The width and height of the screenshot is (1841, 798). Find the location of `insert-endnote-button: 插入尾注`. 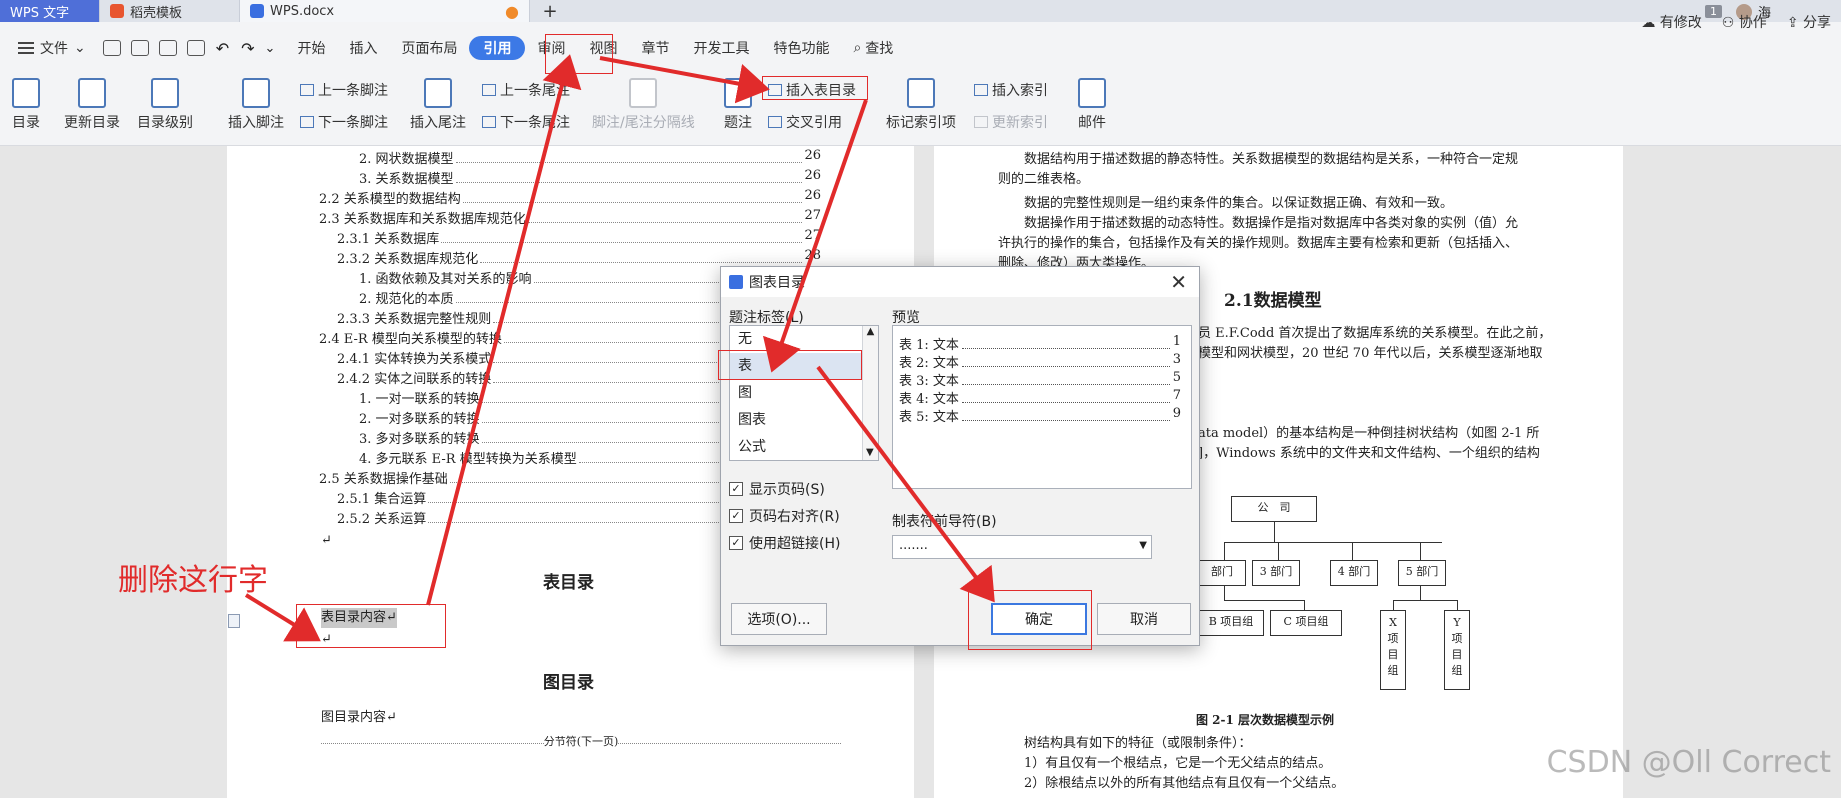

insert-endnote-button: 插入尾注 is located at coordinates (438, 105).